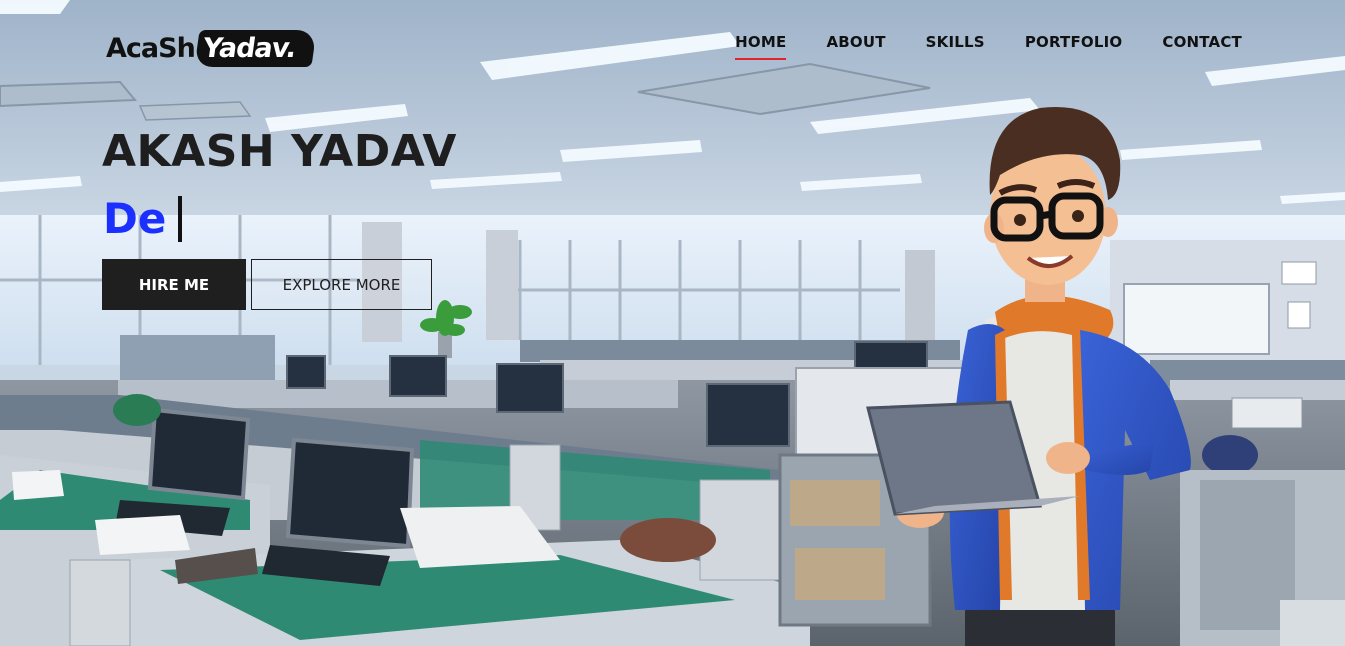  I want to click on explore-more-button: EXPLORE MORE, so click(341, 284).